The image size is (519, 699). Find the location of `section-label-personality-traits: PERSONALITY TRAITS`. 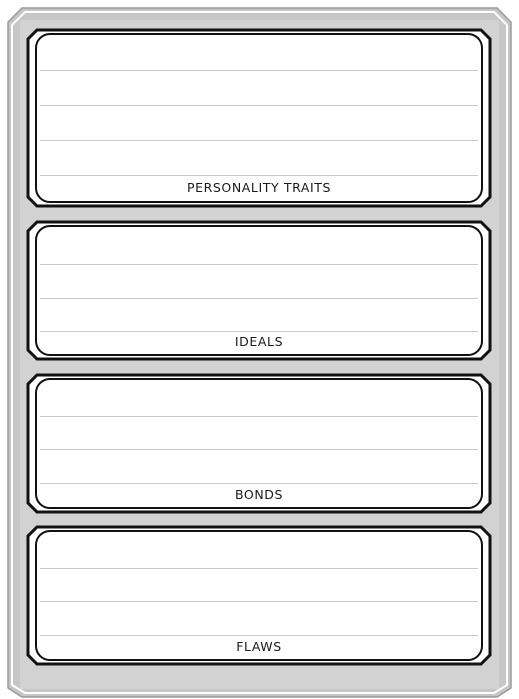

section-label-personality-traits: PERSONALITY TRAITS is located at coordinates (259, 187).